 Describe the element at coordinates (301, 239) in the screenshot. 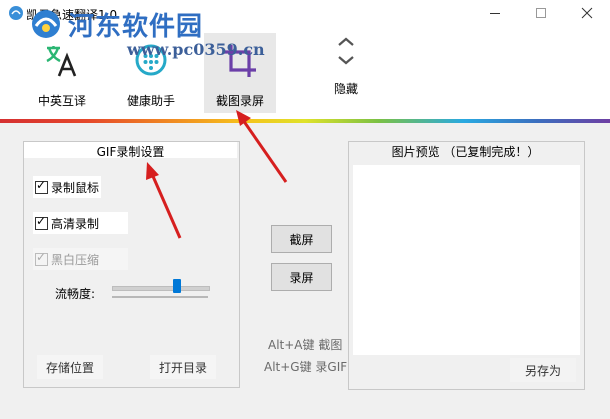

I see `capture-button: 截屏` at that location.